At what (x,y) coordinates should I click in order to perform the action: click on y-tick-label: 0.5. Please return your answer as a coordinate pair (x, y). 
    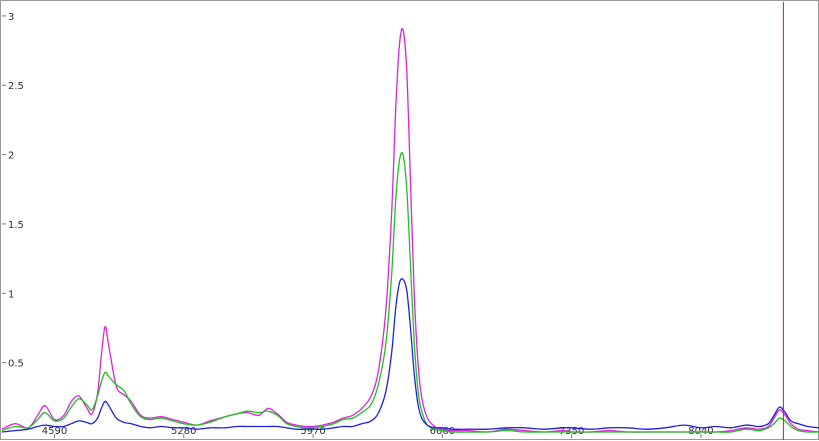
    Looking at the image, I should click on (16, 364).